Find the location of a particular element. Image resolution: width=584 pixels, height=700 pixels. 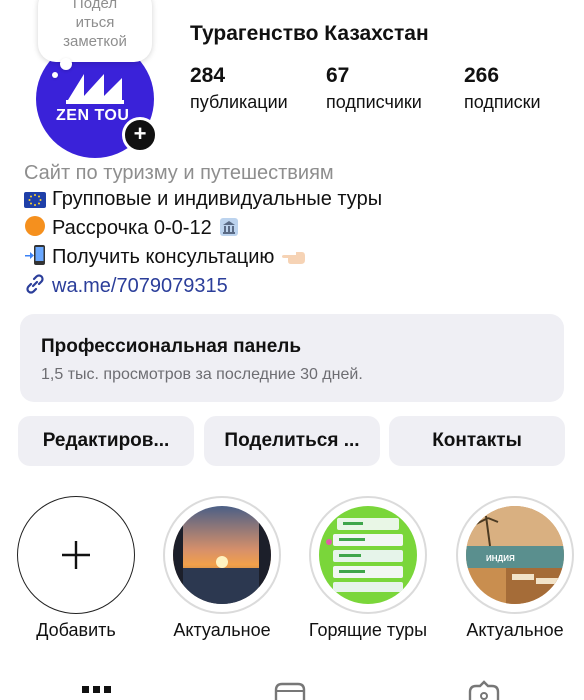

bio-line-consult-text: Получить консультацию is located at coordinates (163, 257).